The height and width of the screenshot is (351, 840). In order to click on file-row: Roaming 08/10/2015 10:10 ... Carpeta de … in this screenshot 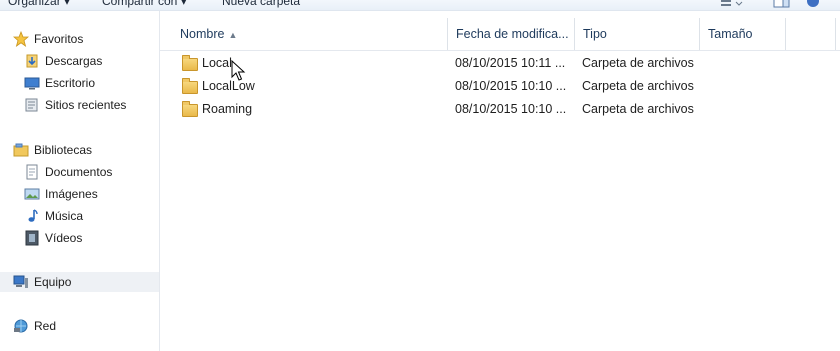, I will do `click(500, 109)`.